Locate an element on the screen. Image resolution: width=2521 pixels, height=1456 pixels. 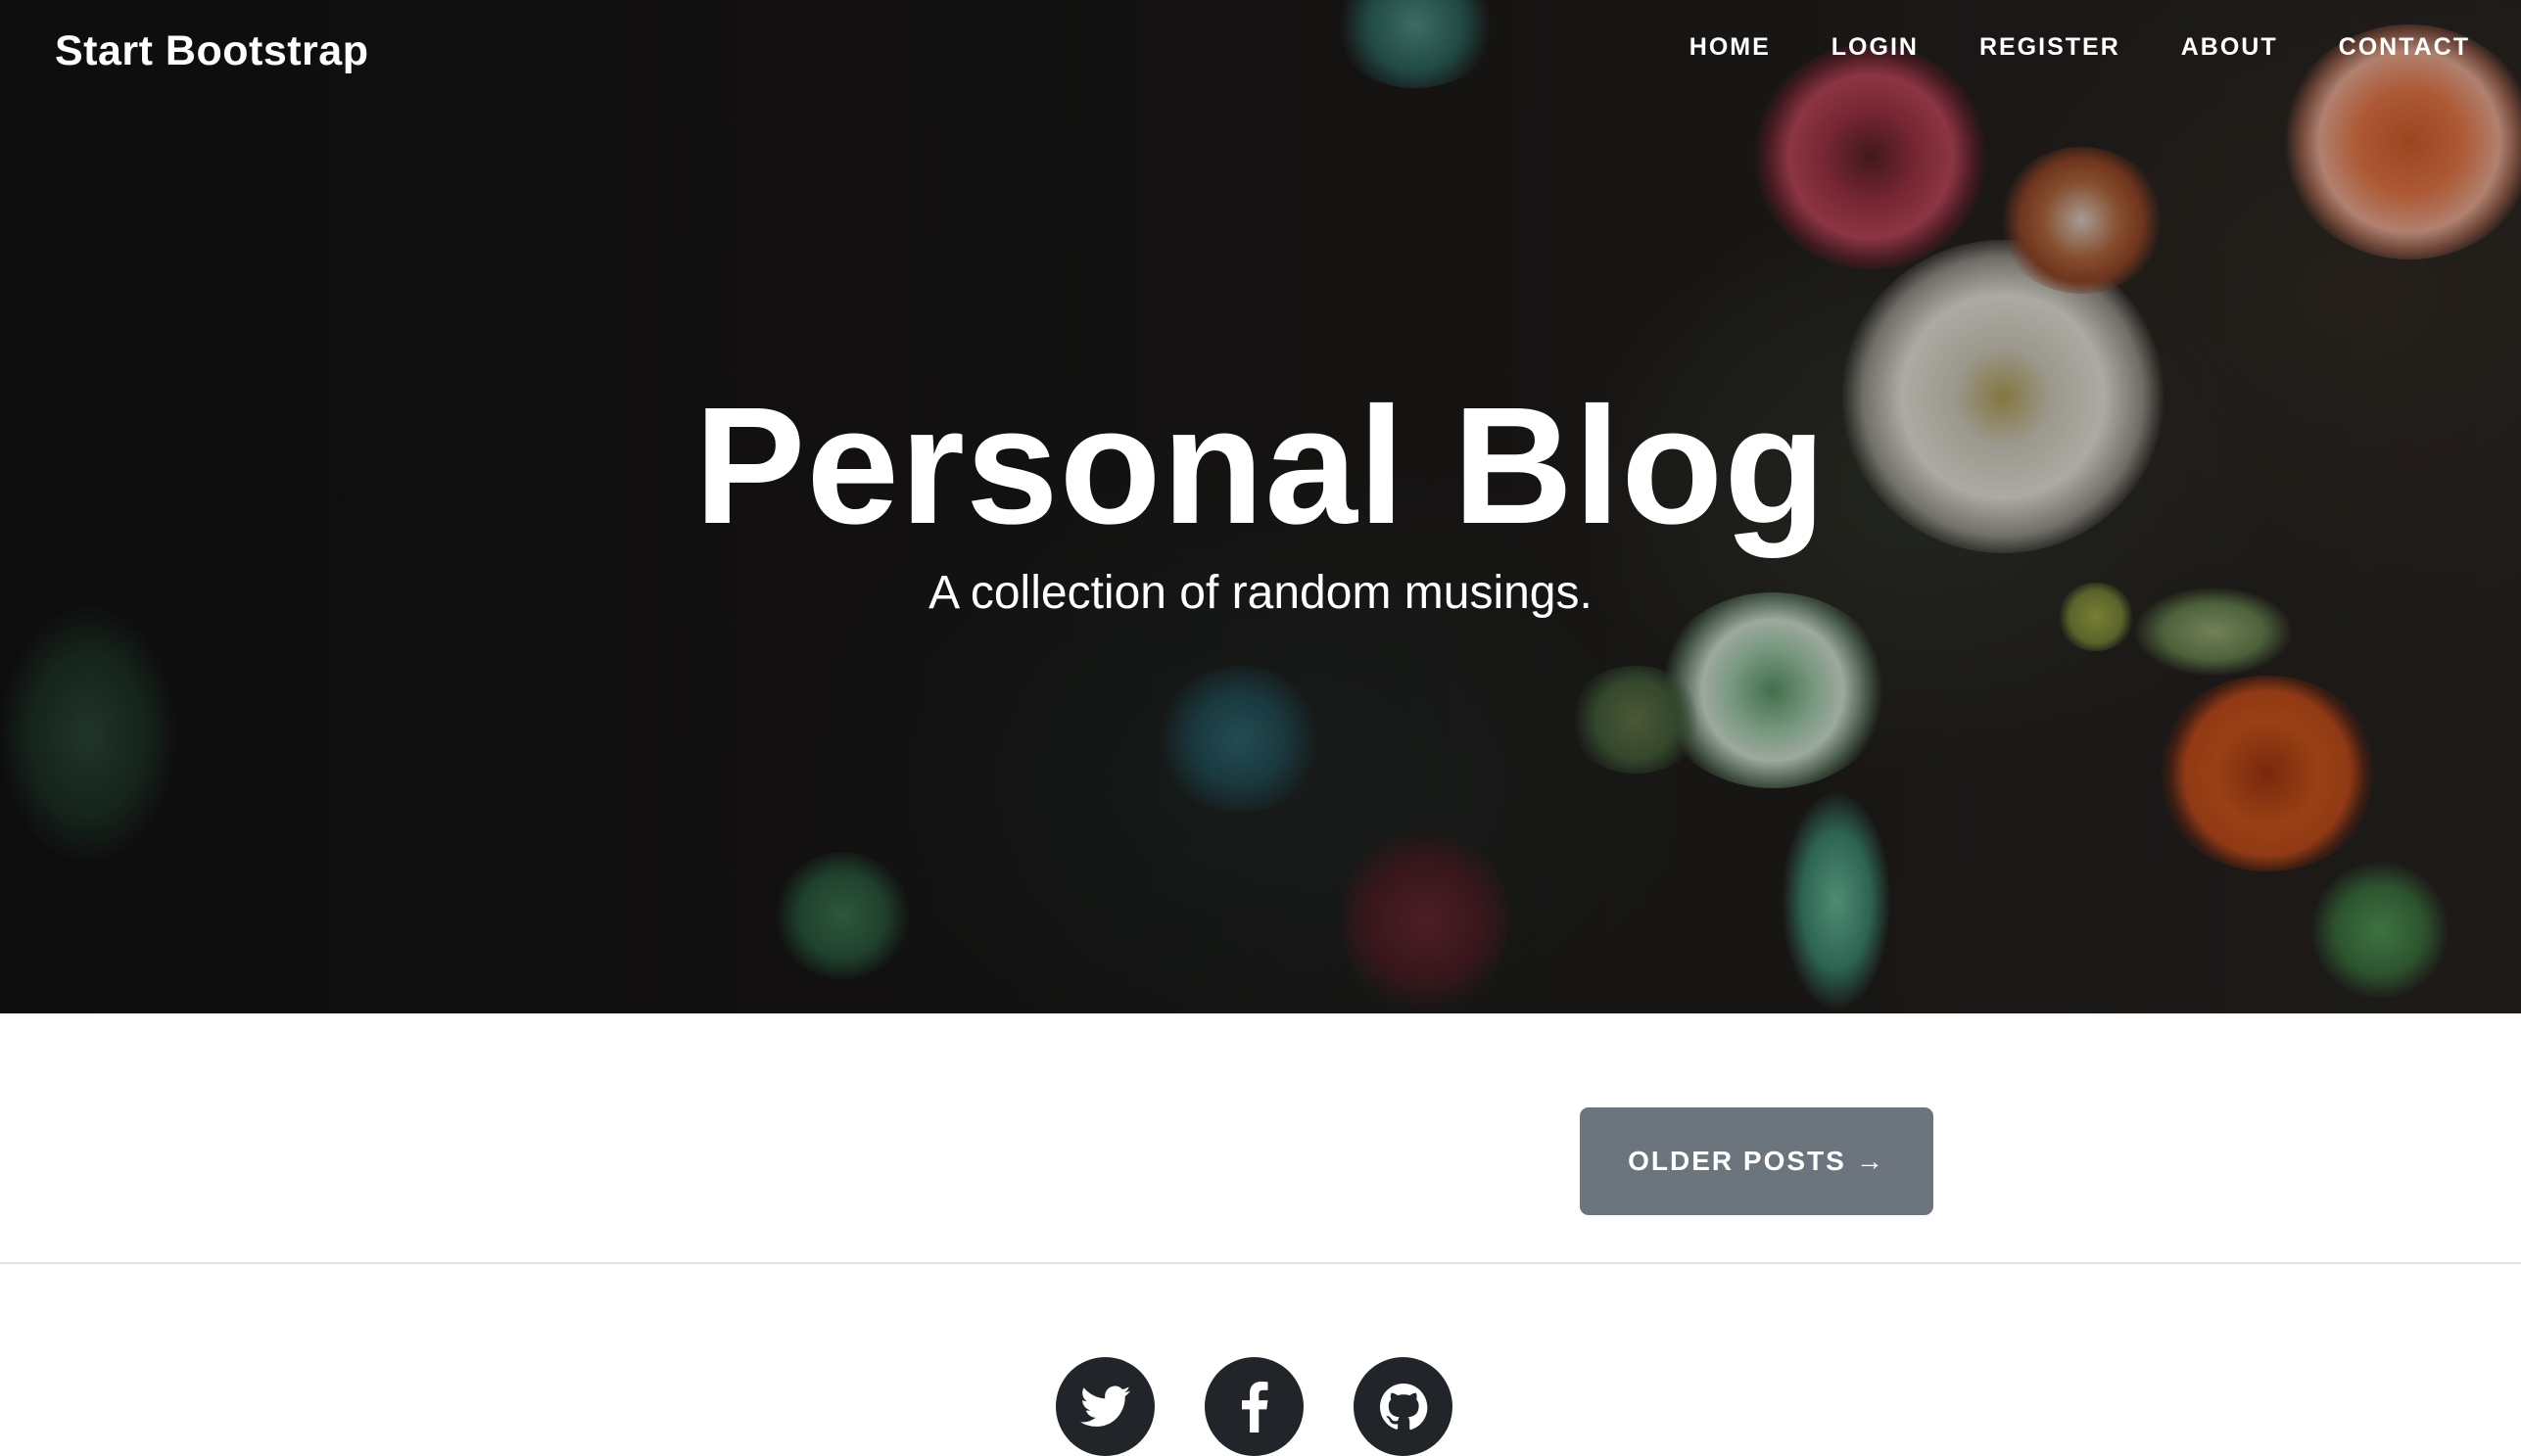
twitter-icon is located at coordinates (1104, 1406).